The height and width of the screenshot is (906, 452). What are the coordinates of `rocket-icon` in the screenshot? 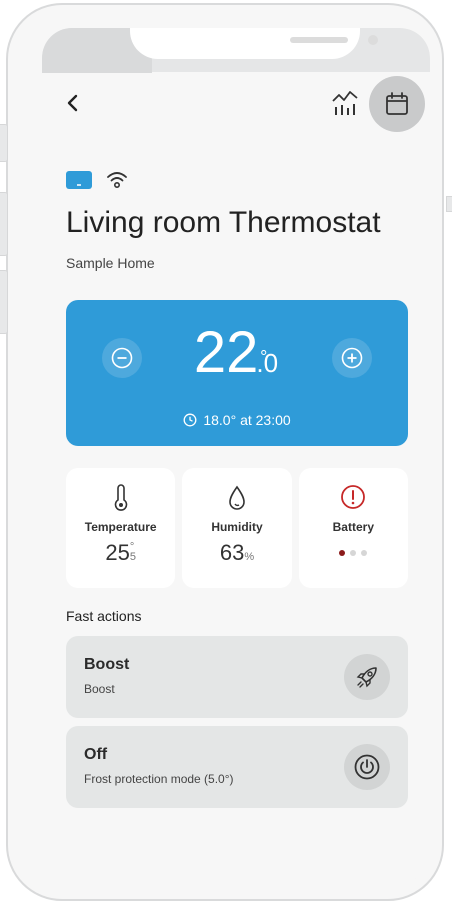 It's located at (366, 677).